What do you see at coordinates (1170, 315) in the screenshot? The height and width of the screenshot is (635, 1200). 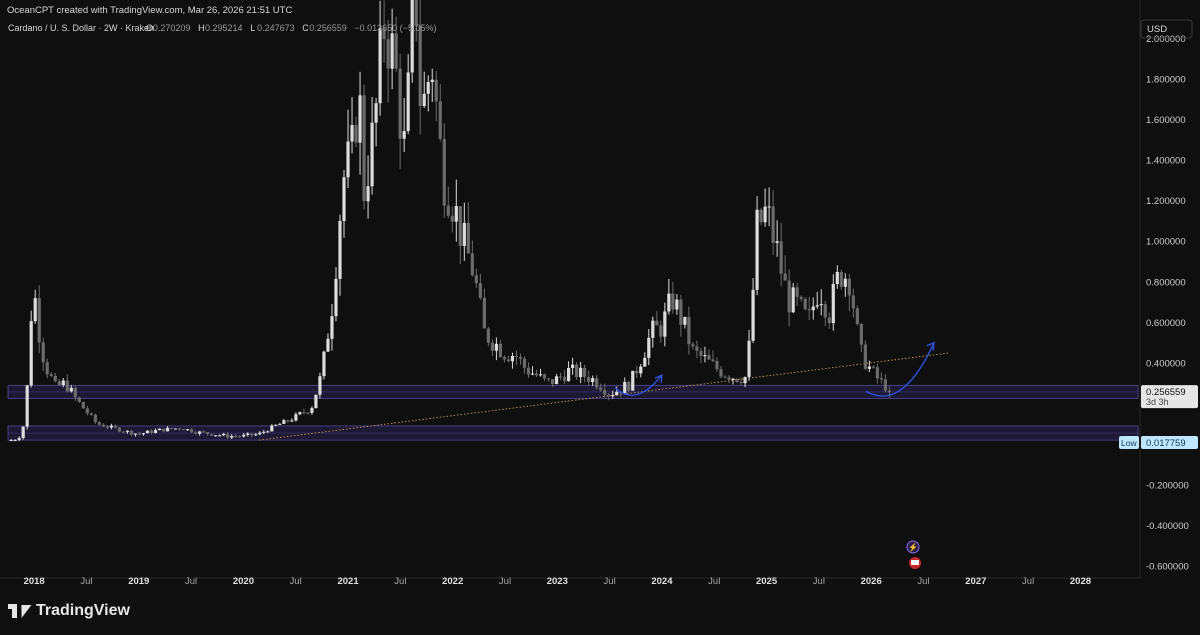 I see `price-axis` at bounding box center [1170, 315].